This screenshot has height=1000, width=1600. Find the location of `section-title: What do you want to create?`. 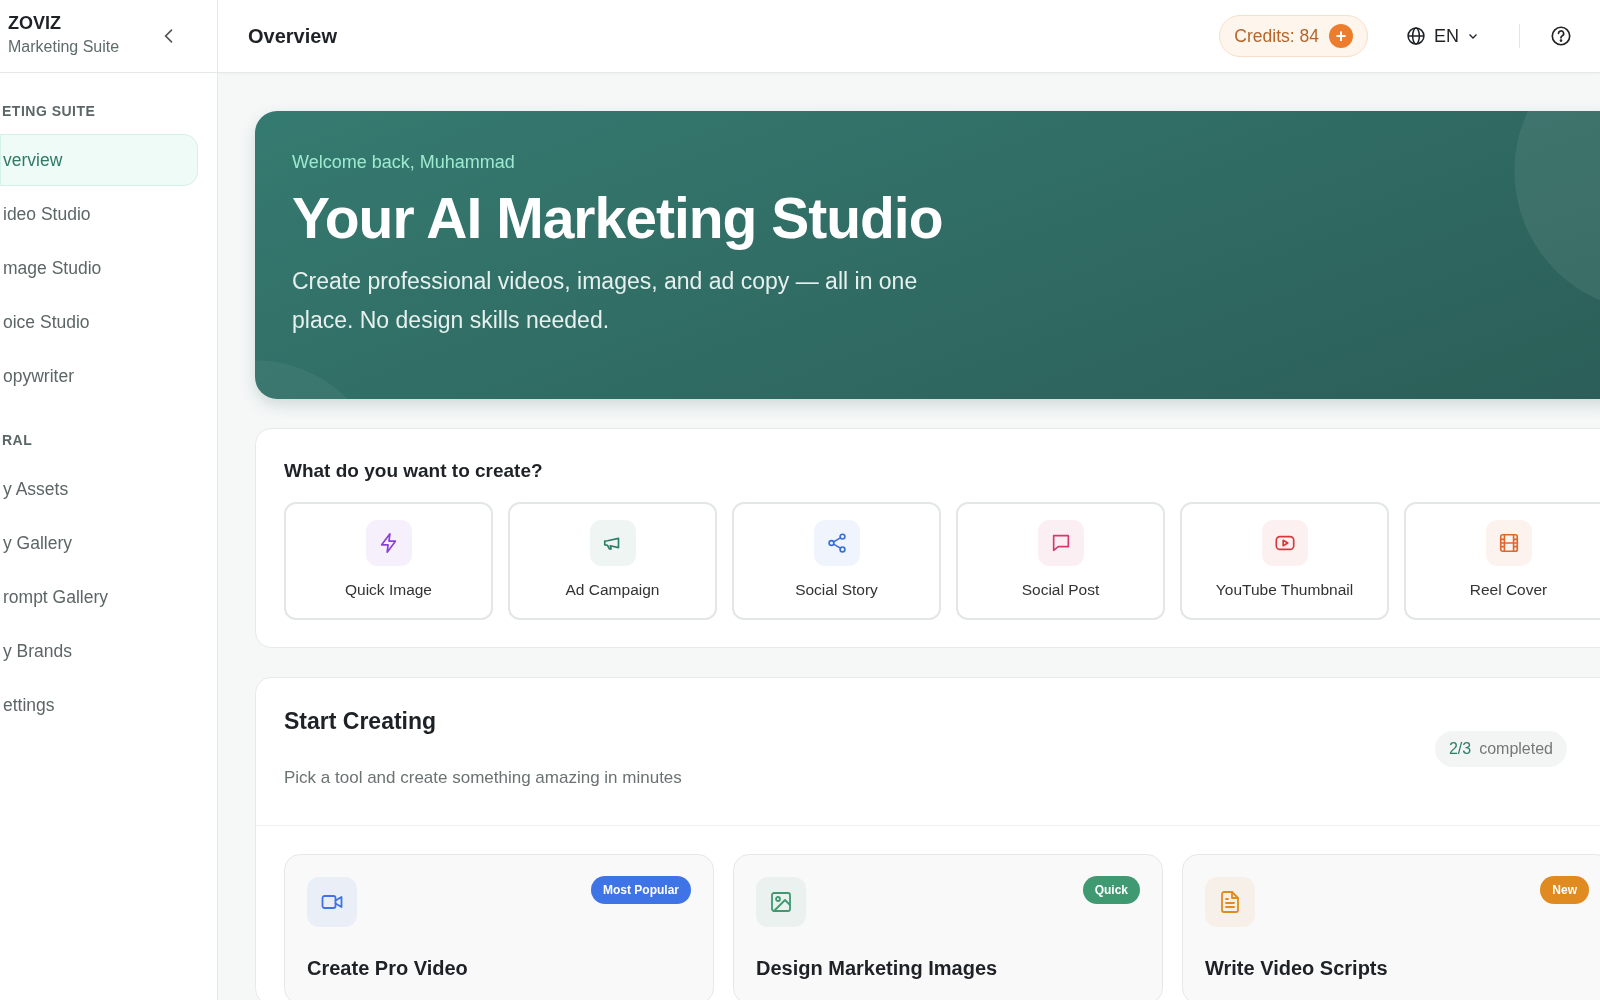

section-title: What do you want to create? is located at coordinates (414, 471).